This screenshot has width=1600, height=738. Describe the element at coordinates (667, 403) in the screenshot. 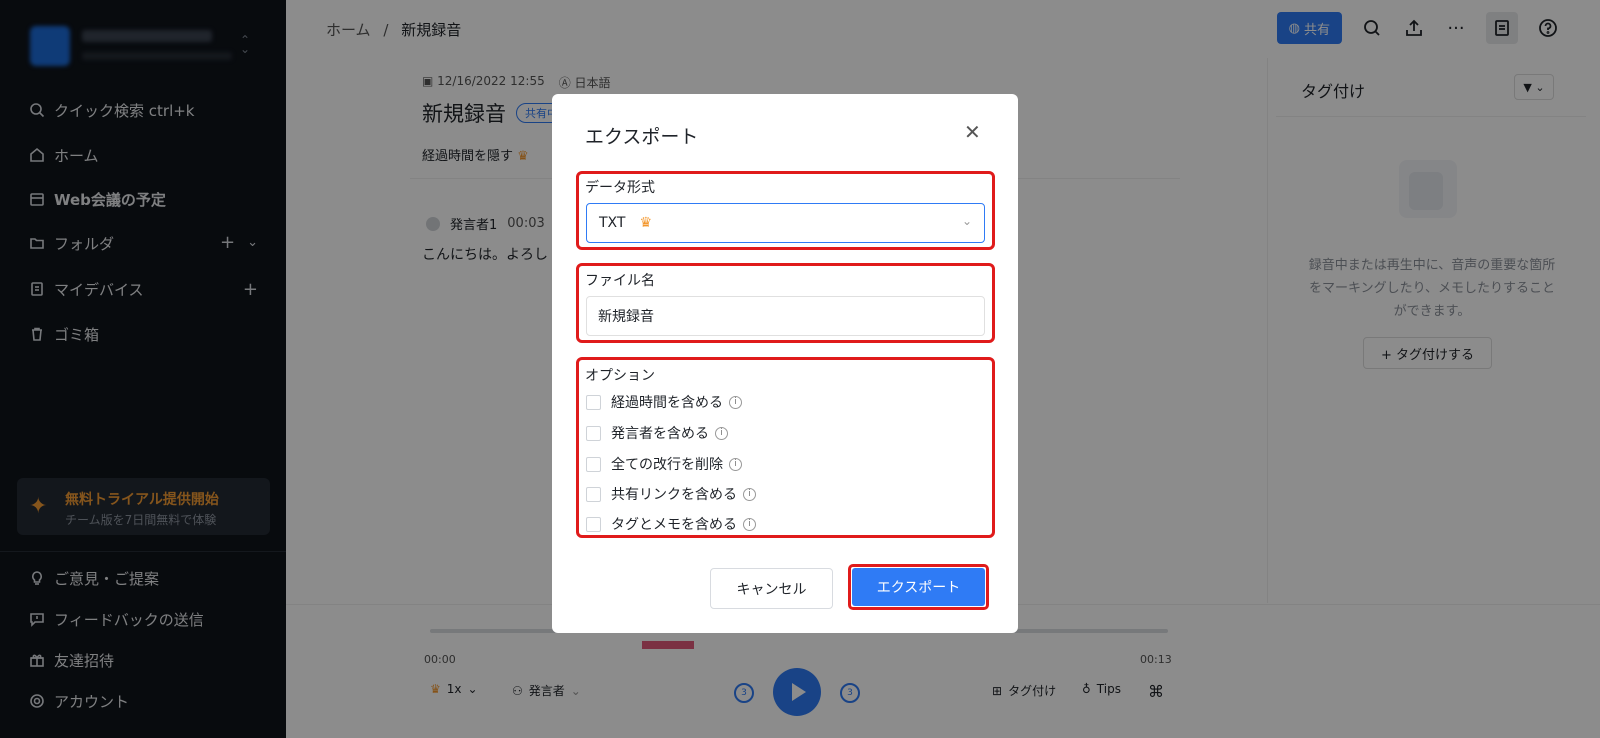

I see `option-label: 経過時間を含める` at that location.